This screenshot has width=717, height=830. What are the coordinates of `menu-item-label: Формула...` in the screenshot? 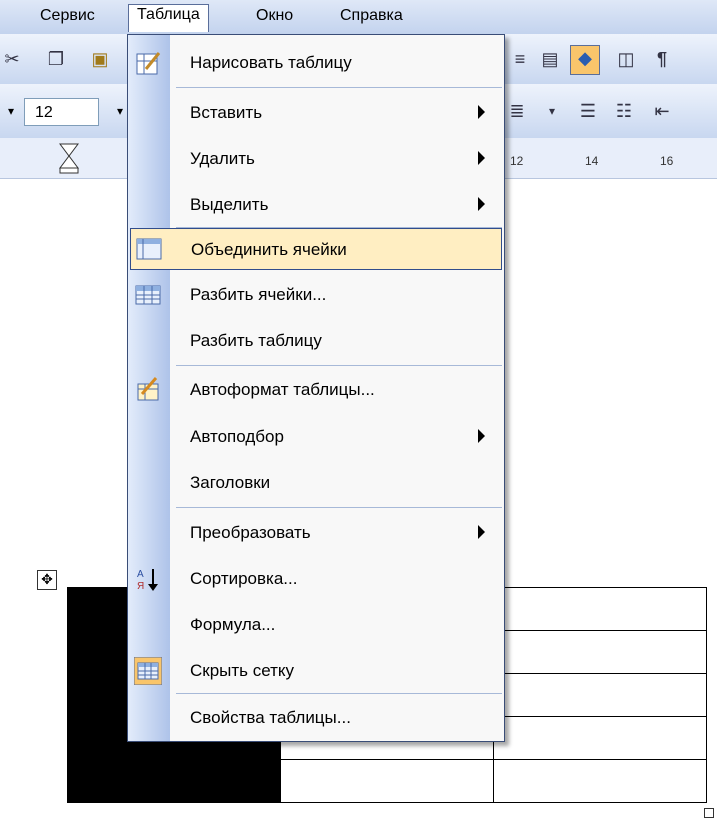 It's located at (233, 624).